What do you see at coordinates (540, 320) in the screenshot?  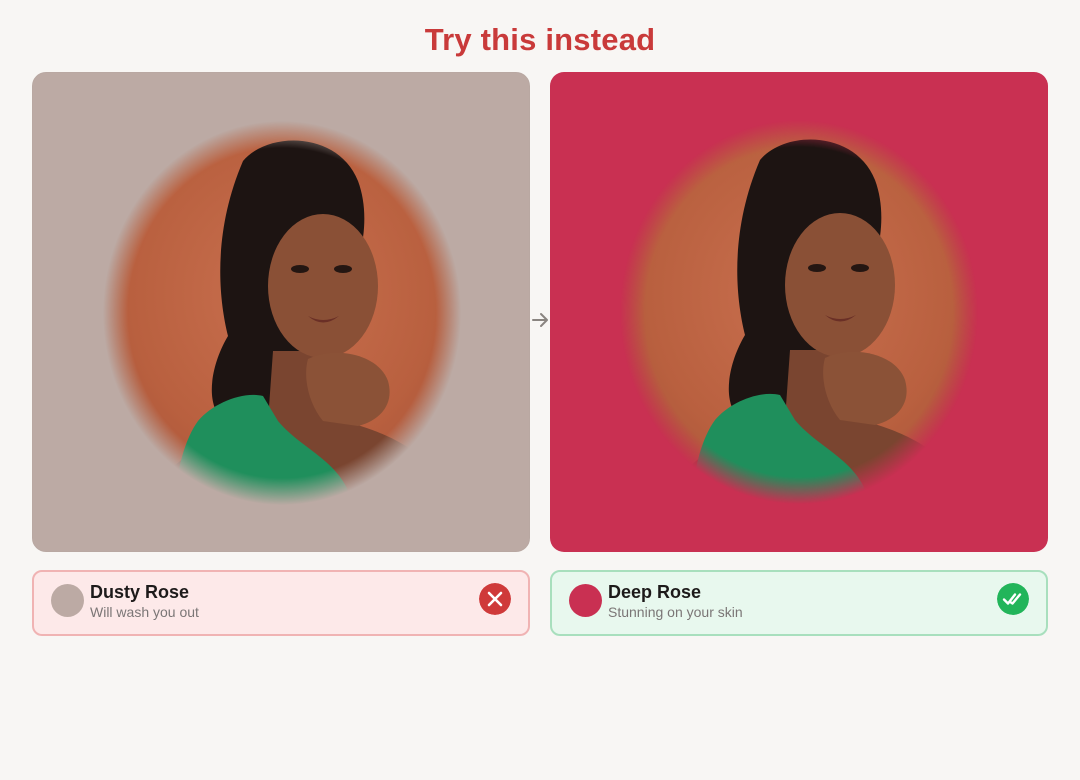 I see `arrow-right-icon` at bounding box center [540, 320].